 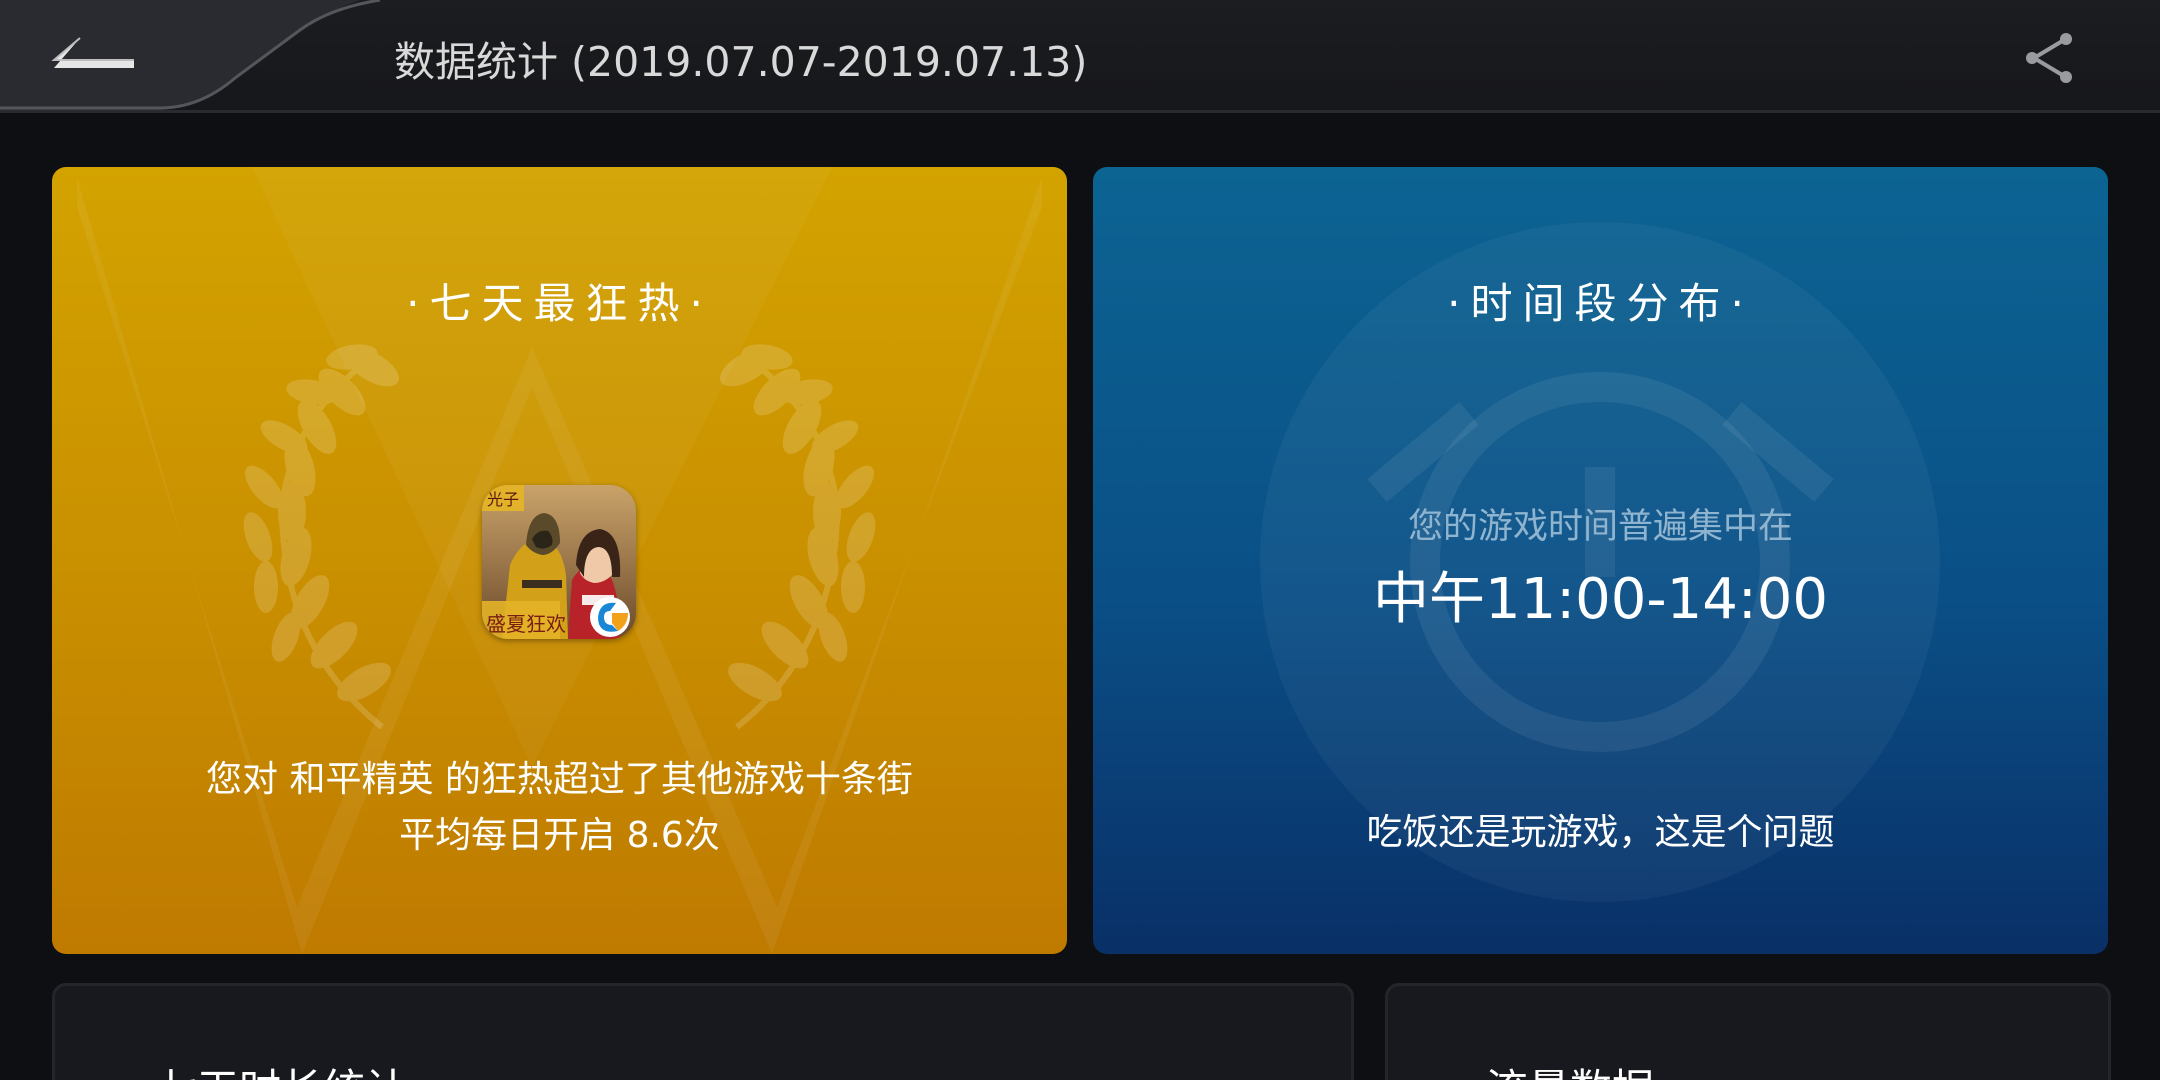 I want to click on peace-elite-game-icon: 光子 盛夏狂欢, so click(x=559, y=562).